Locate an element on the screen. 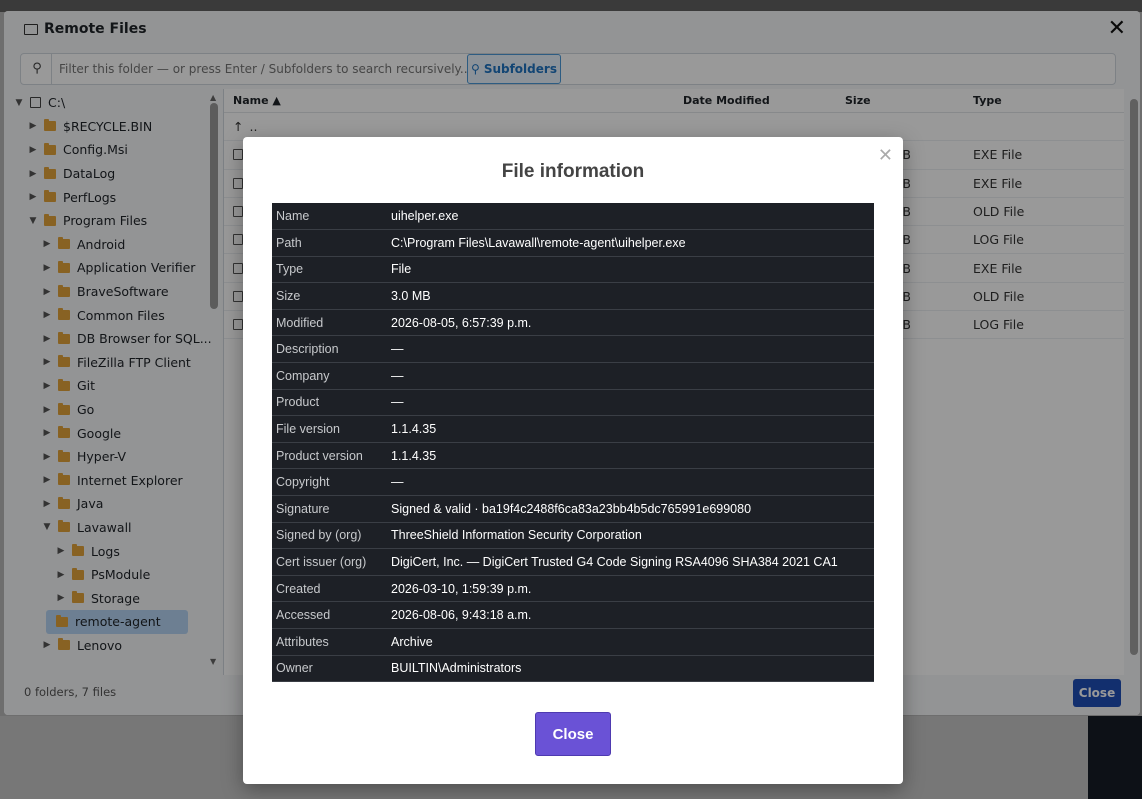  window-close-icon: ✕ is located at coordinates (1117, 29).